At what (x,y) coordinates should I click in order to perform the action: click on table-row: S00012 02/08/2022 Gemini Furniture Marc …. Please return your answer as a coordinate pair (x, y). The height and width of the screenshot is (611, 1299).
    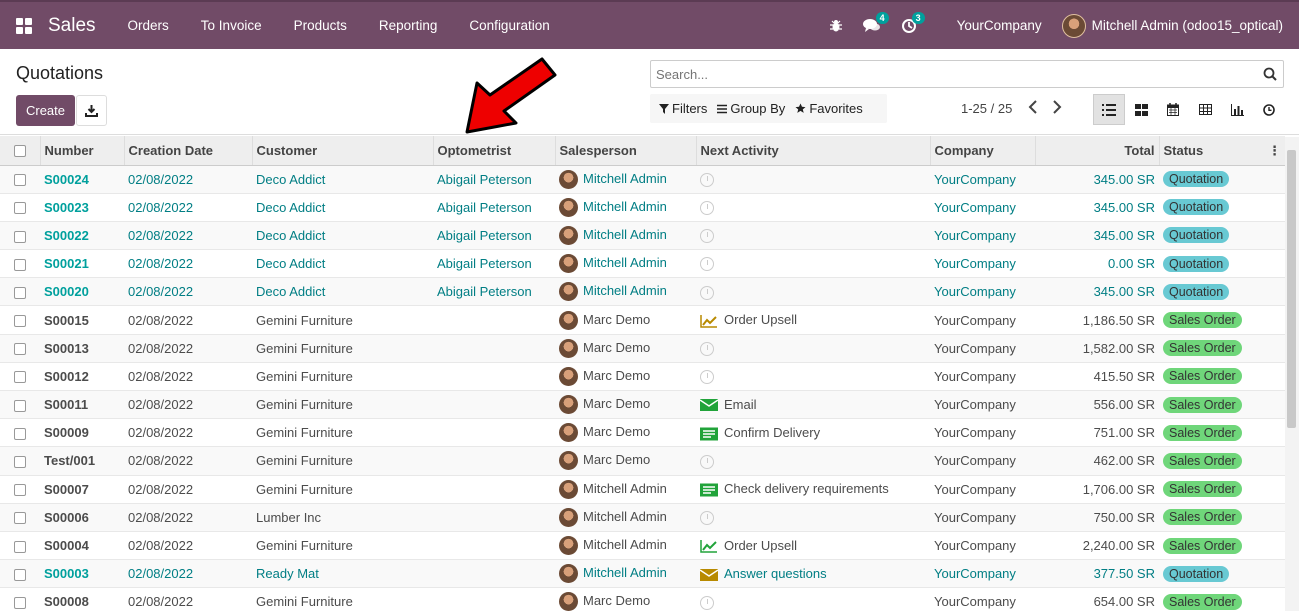
    Looking at the image, I should click on (642, 376).